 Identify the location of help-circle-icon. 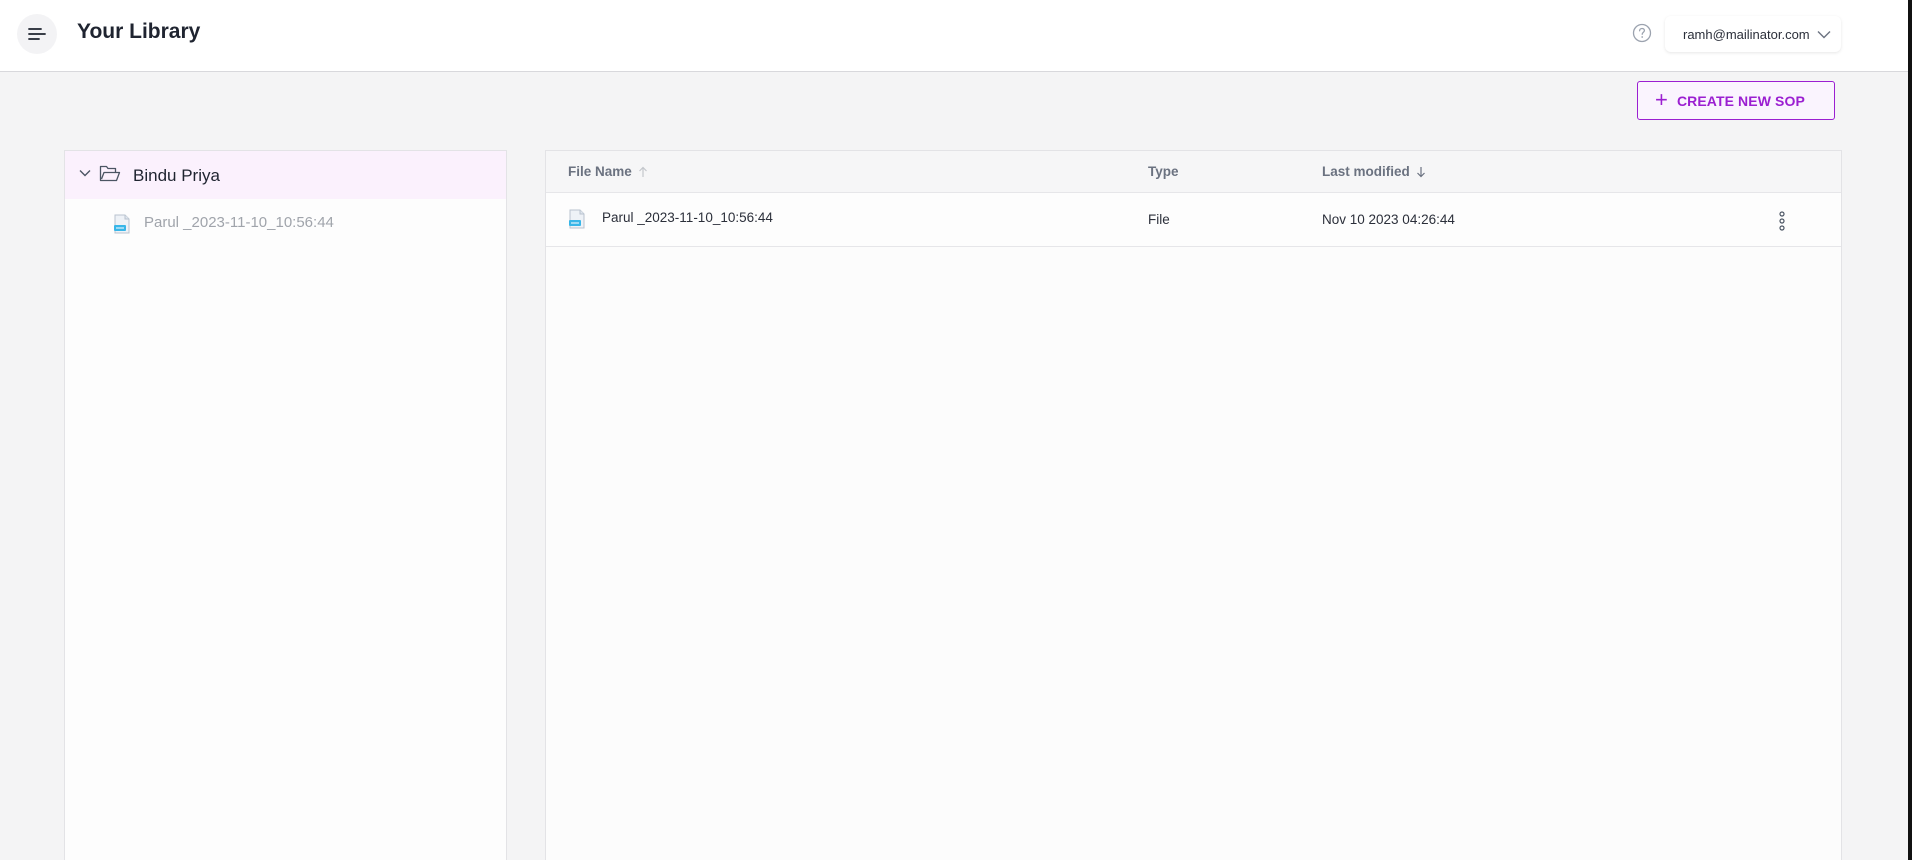
(1642, 33).